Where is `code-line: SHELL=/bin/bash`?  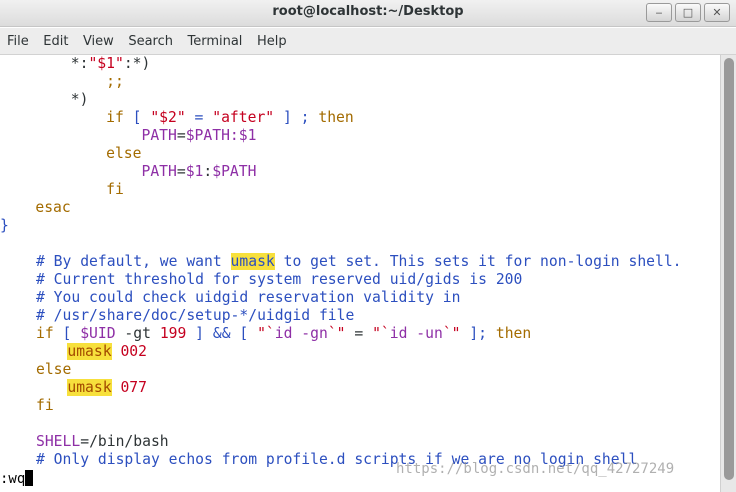 code-line: SHELL=/bin/bash is located at coordinates (102, 441).